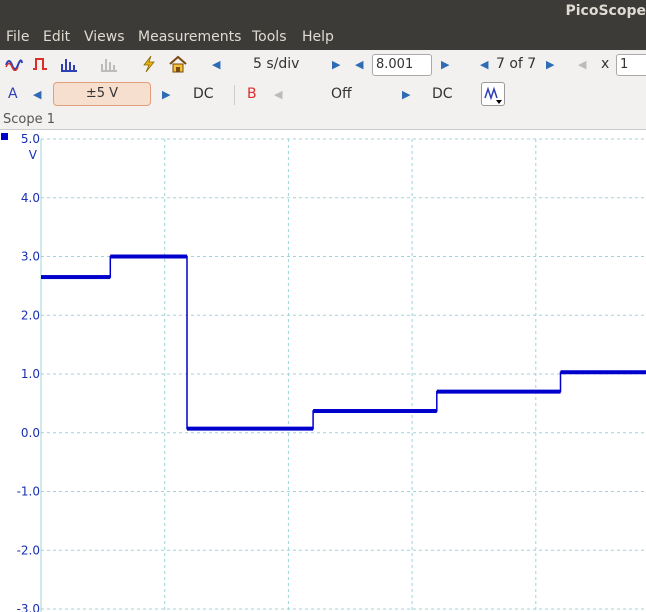 The image size is (646, 612). What do you see at coordinates (582, 64) in the screenshot?
I see `zoom-decrease-icon: ◀` at bounding box center [582, 64].